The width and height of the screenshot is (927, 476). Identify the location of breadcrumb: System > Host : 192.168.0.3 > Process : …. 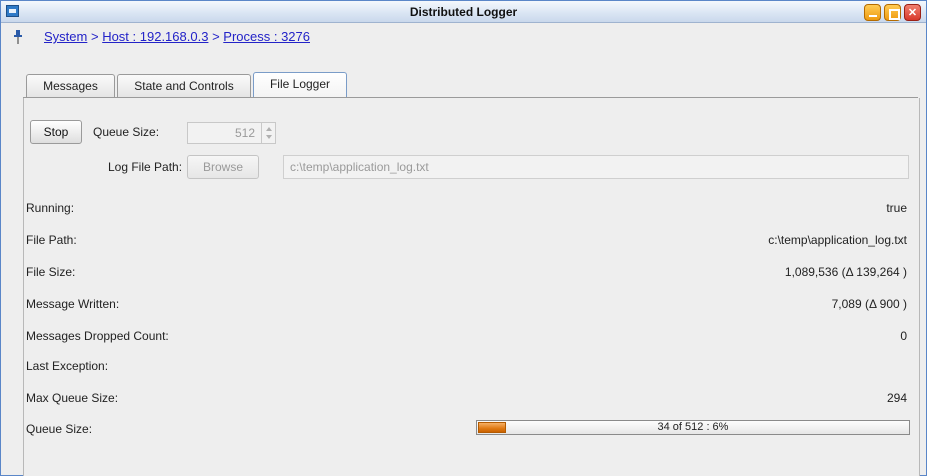
(463, 37).